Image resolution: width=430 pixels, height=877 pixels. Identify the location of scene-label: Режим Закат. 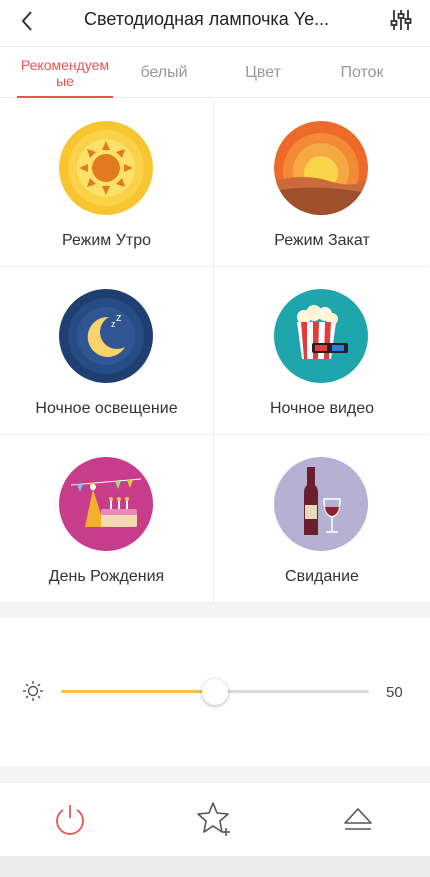
(322, 240).